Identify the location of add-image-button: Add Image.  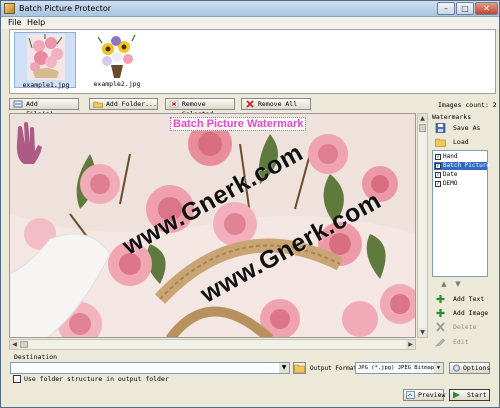
(461, 313).